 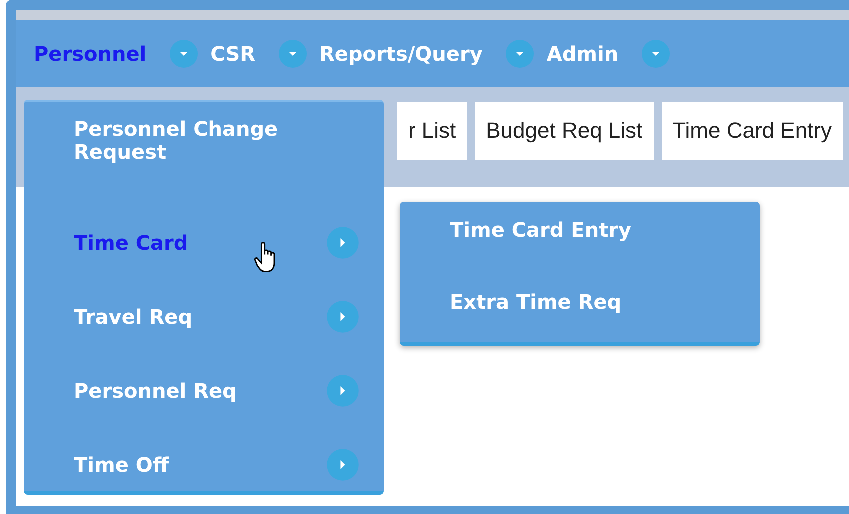 What do you see at coordinates (194, 243) in the screenshot?
I see `menu-item: Time Card` at bounding box center [194, 243].